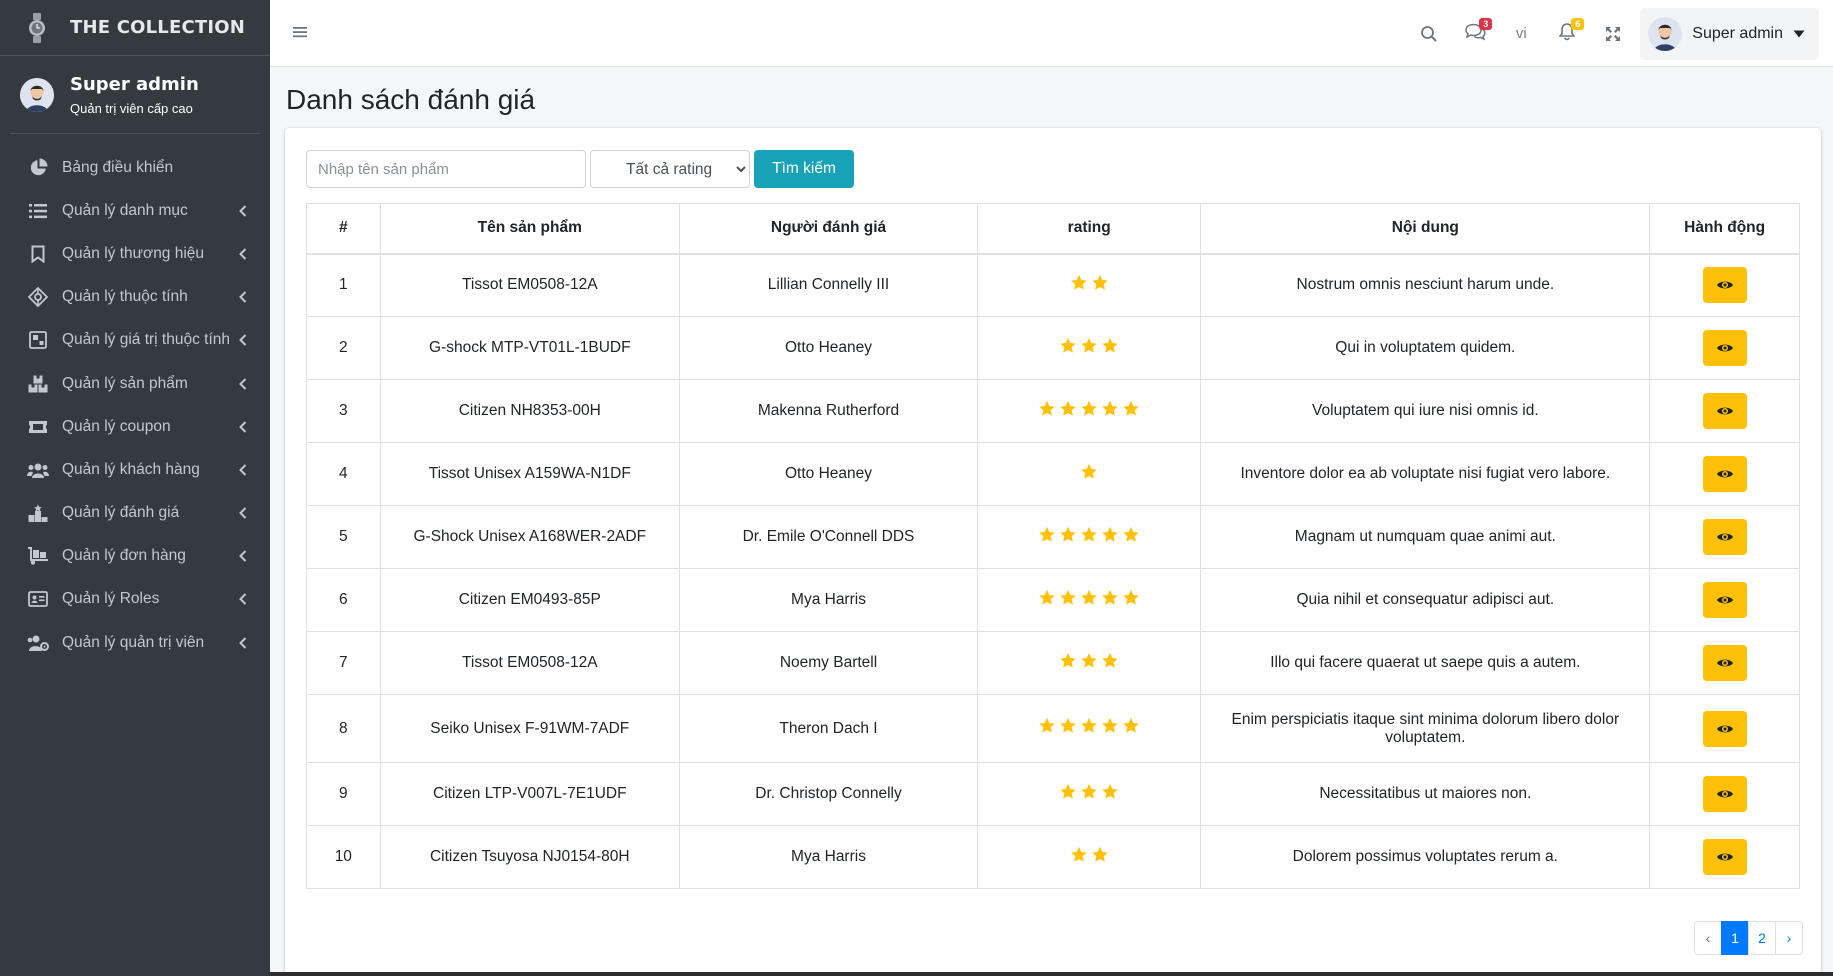  I want to click on sidebar-item: Quản lý thuộc tính, so click(135, 297).